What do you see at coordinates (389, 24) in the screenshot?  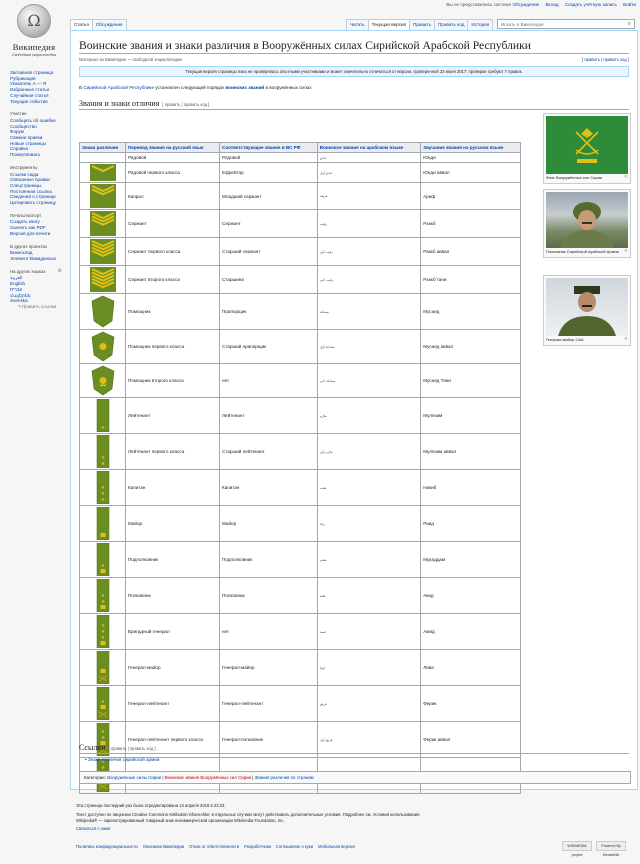 I see `tab-current-version: Текущая версия` at bounding box center [389, 24].